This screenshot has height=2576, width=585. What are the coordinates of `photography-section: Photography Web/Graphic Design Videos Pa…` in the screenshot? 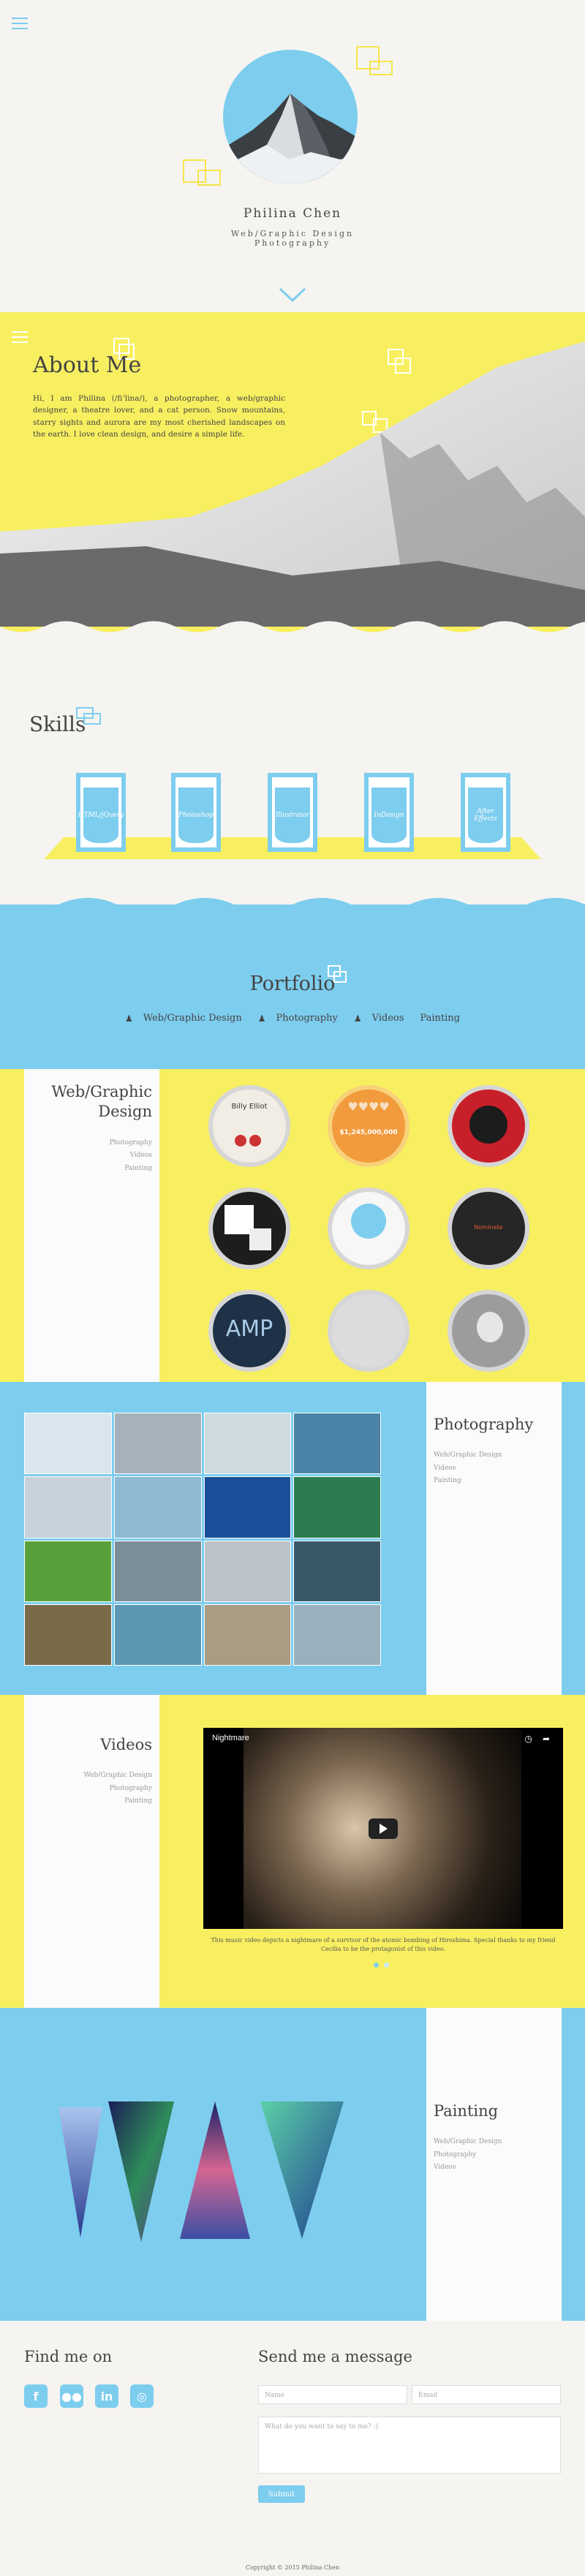 It's located at (292, 1538).